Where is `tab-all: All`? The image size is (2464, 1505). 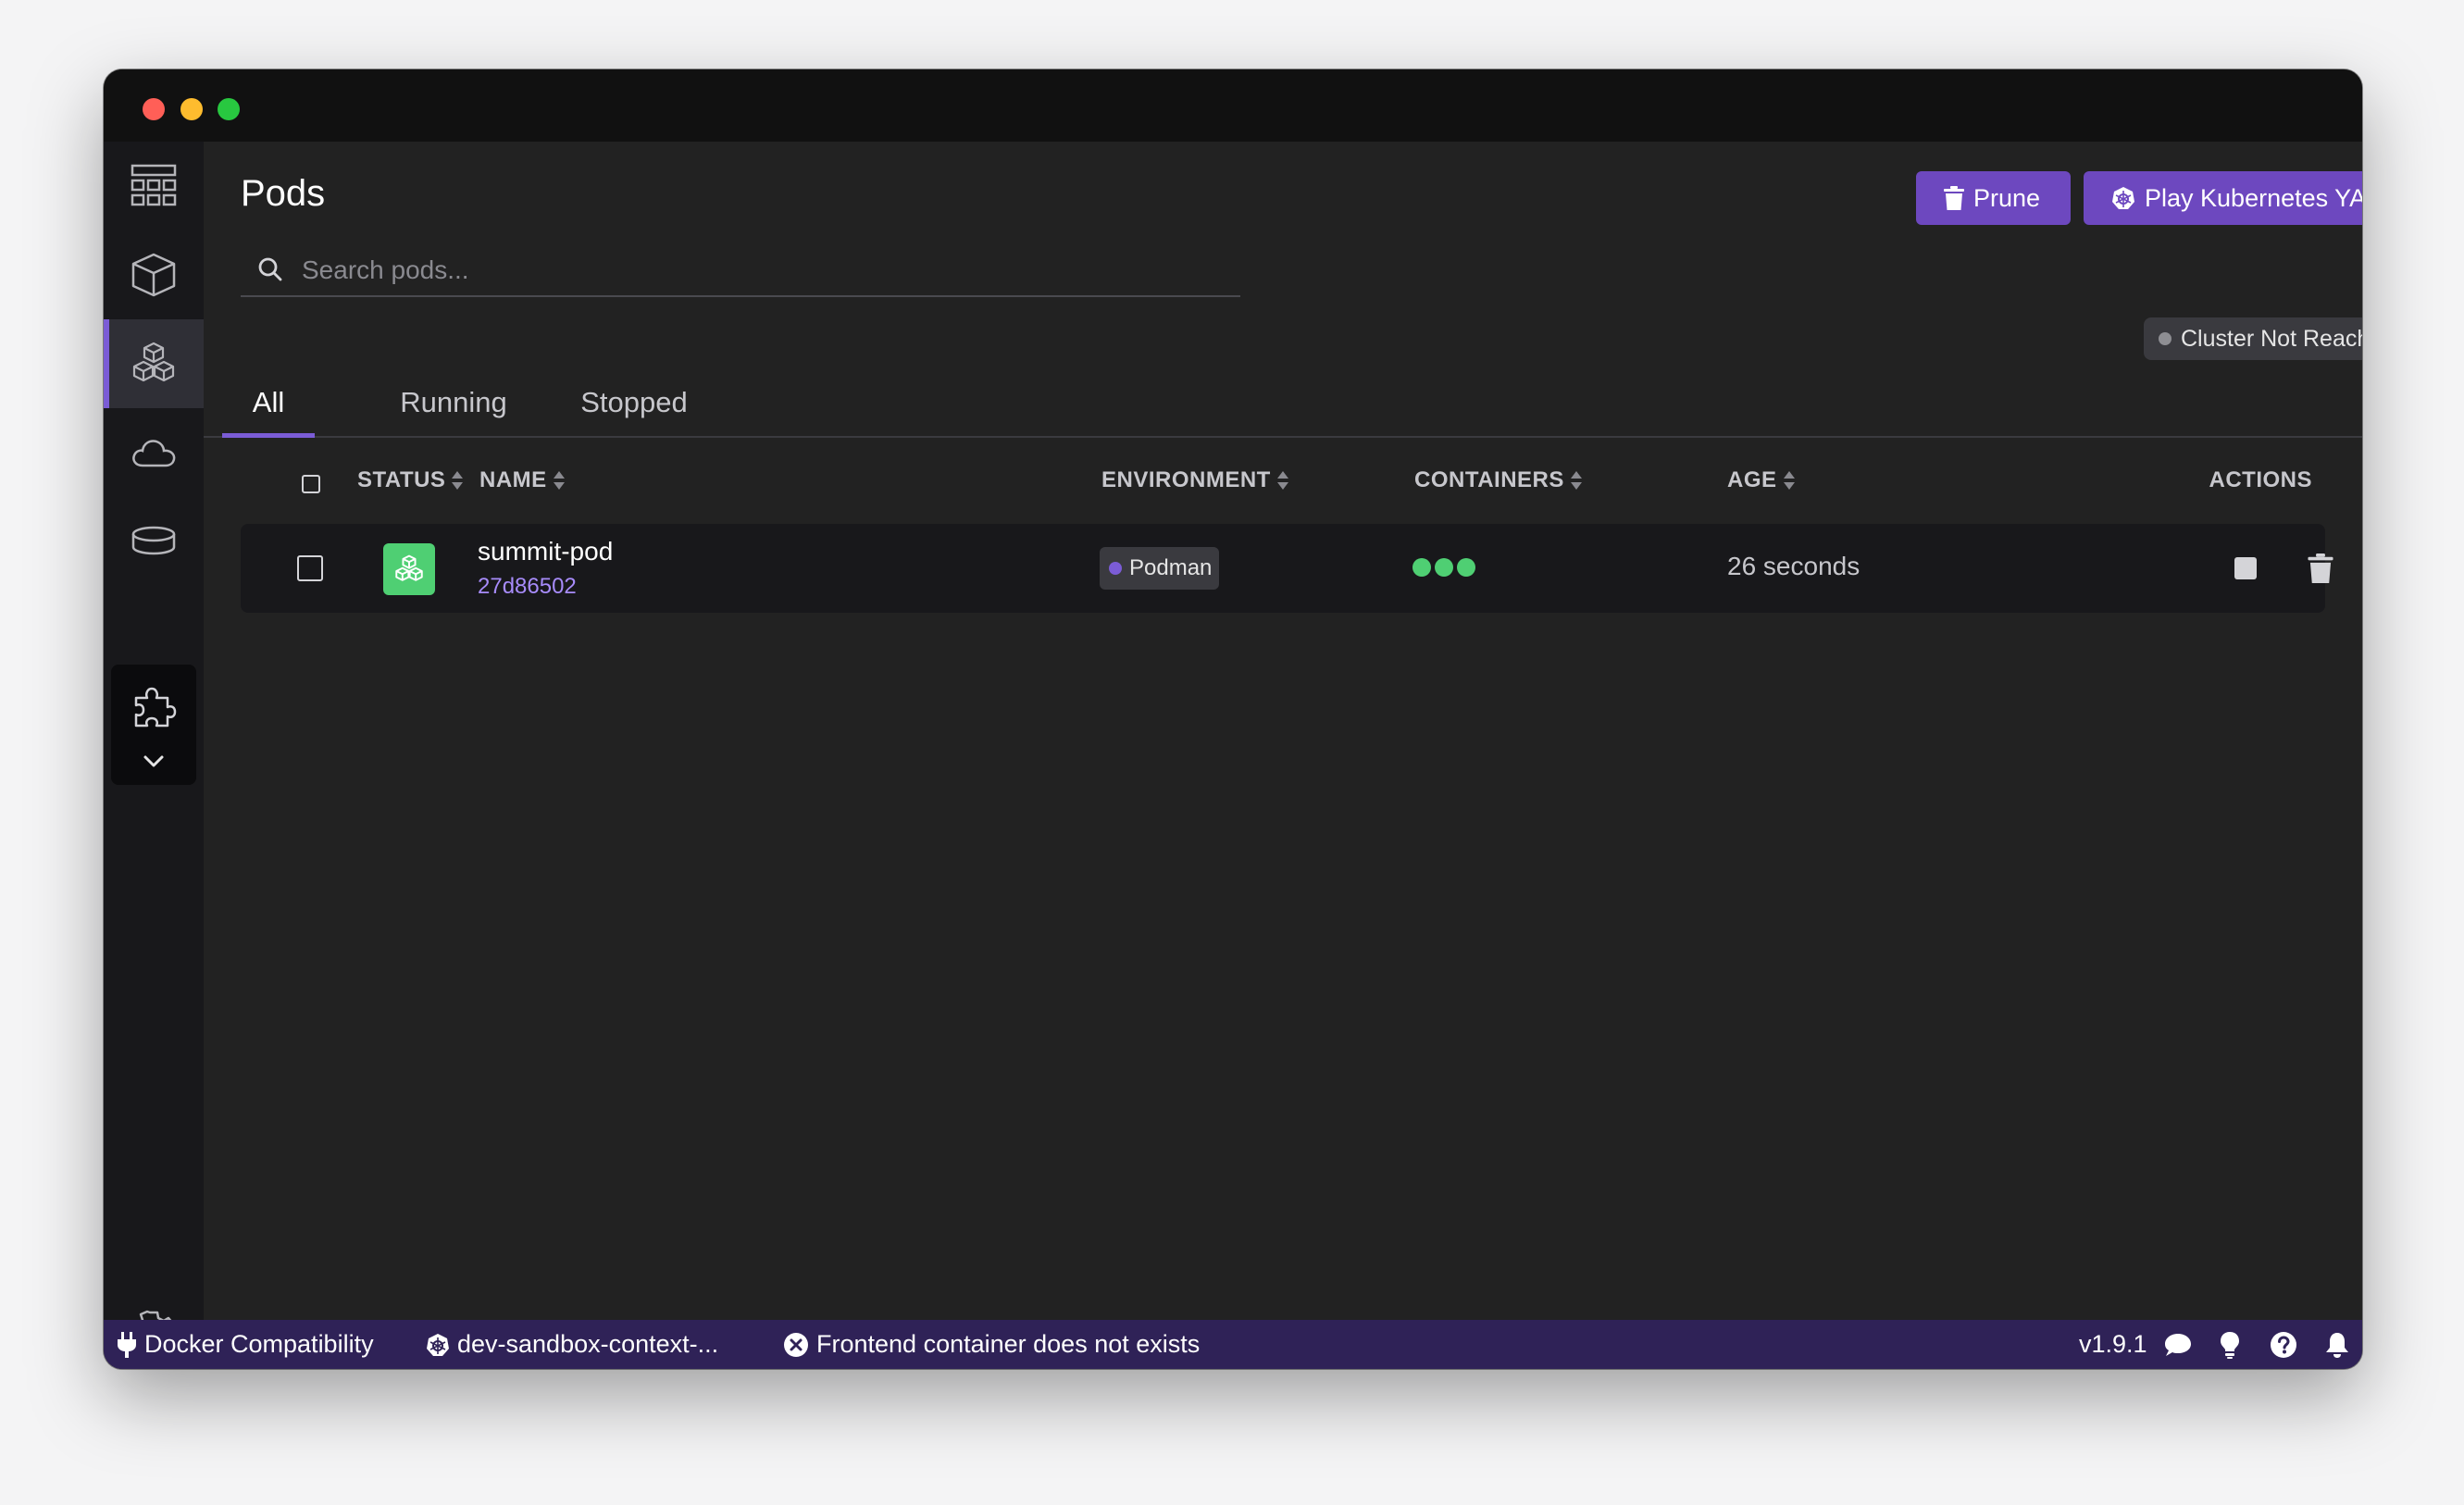 tab-all: All is located at coordinates (268, 410).